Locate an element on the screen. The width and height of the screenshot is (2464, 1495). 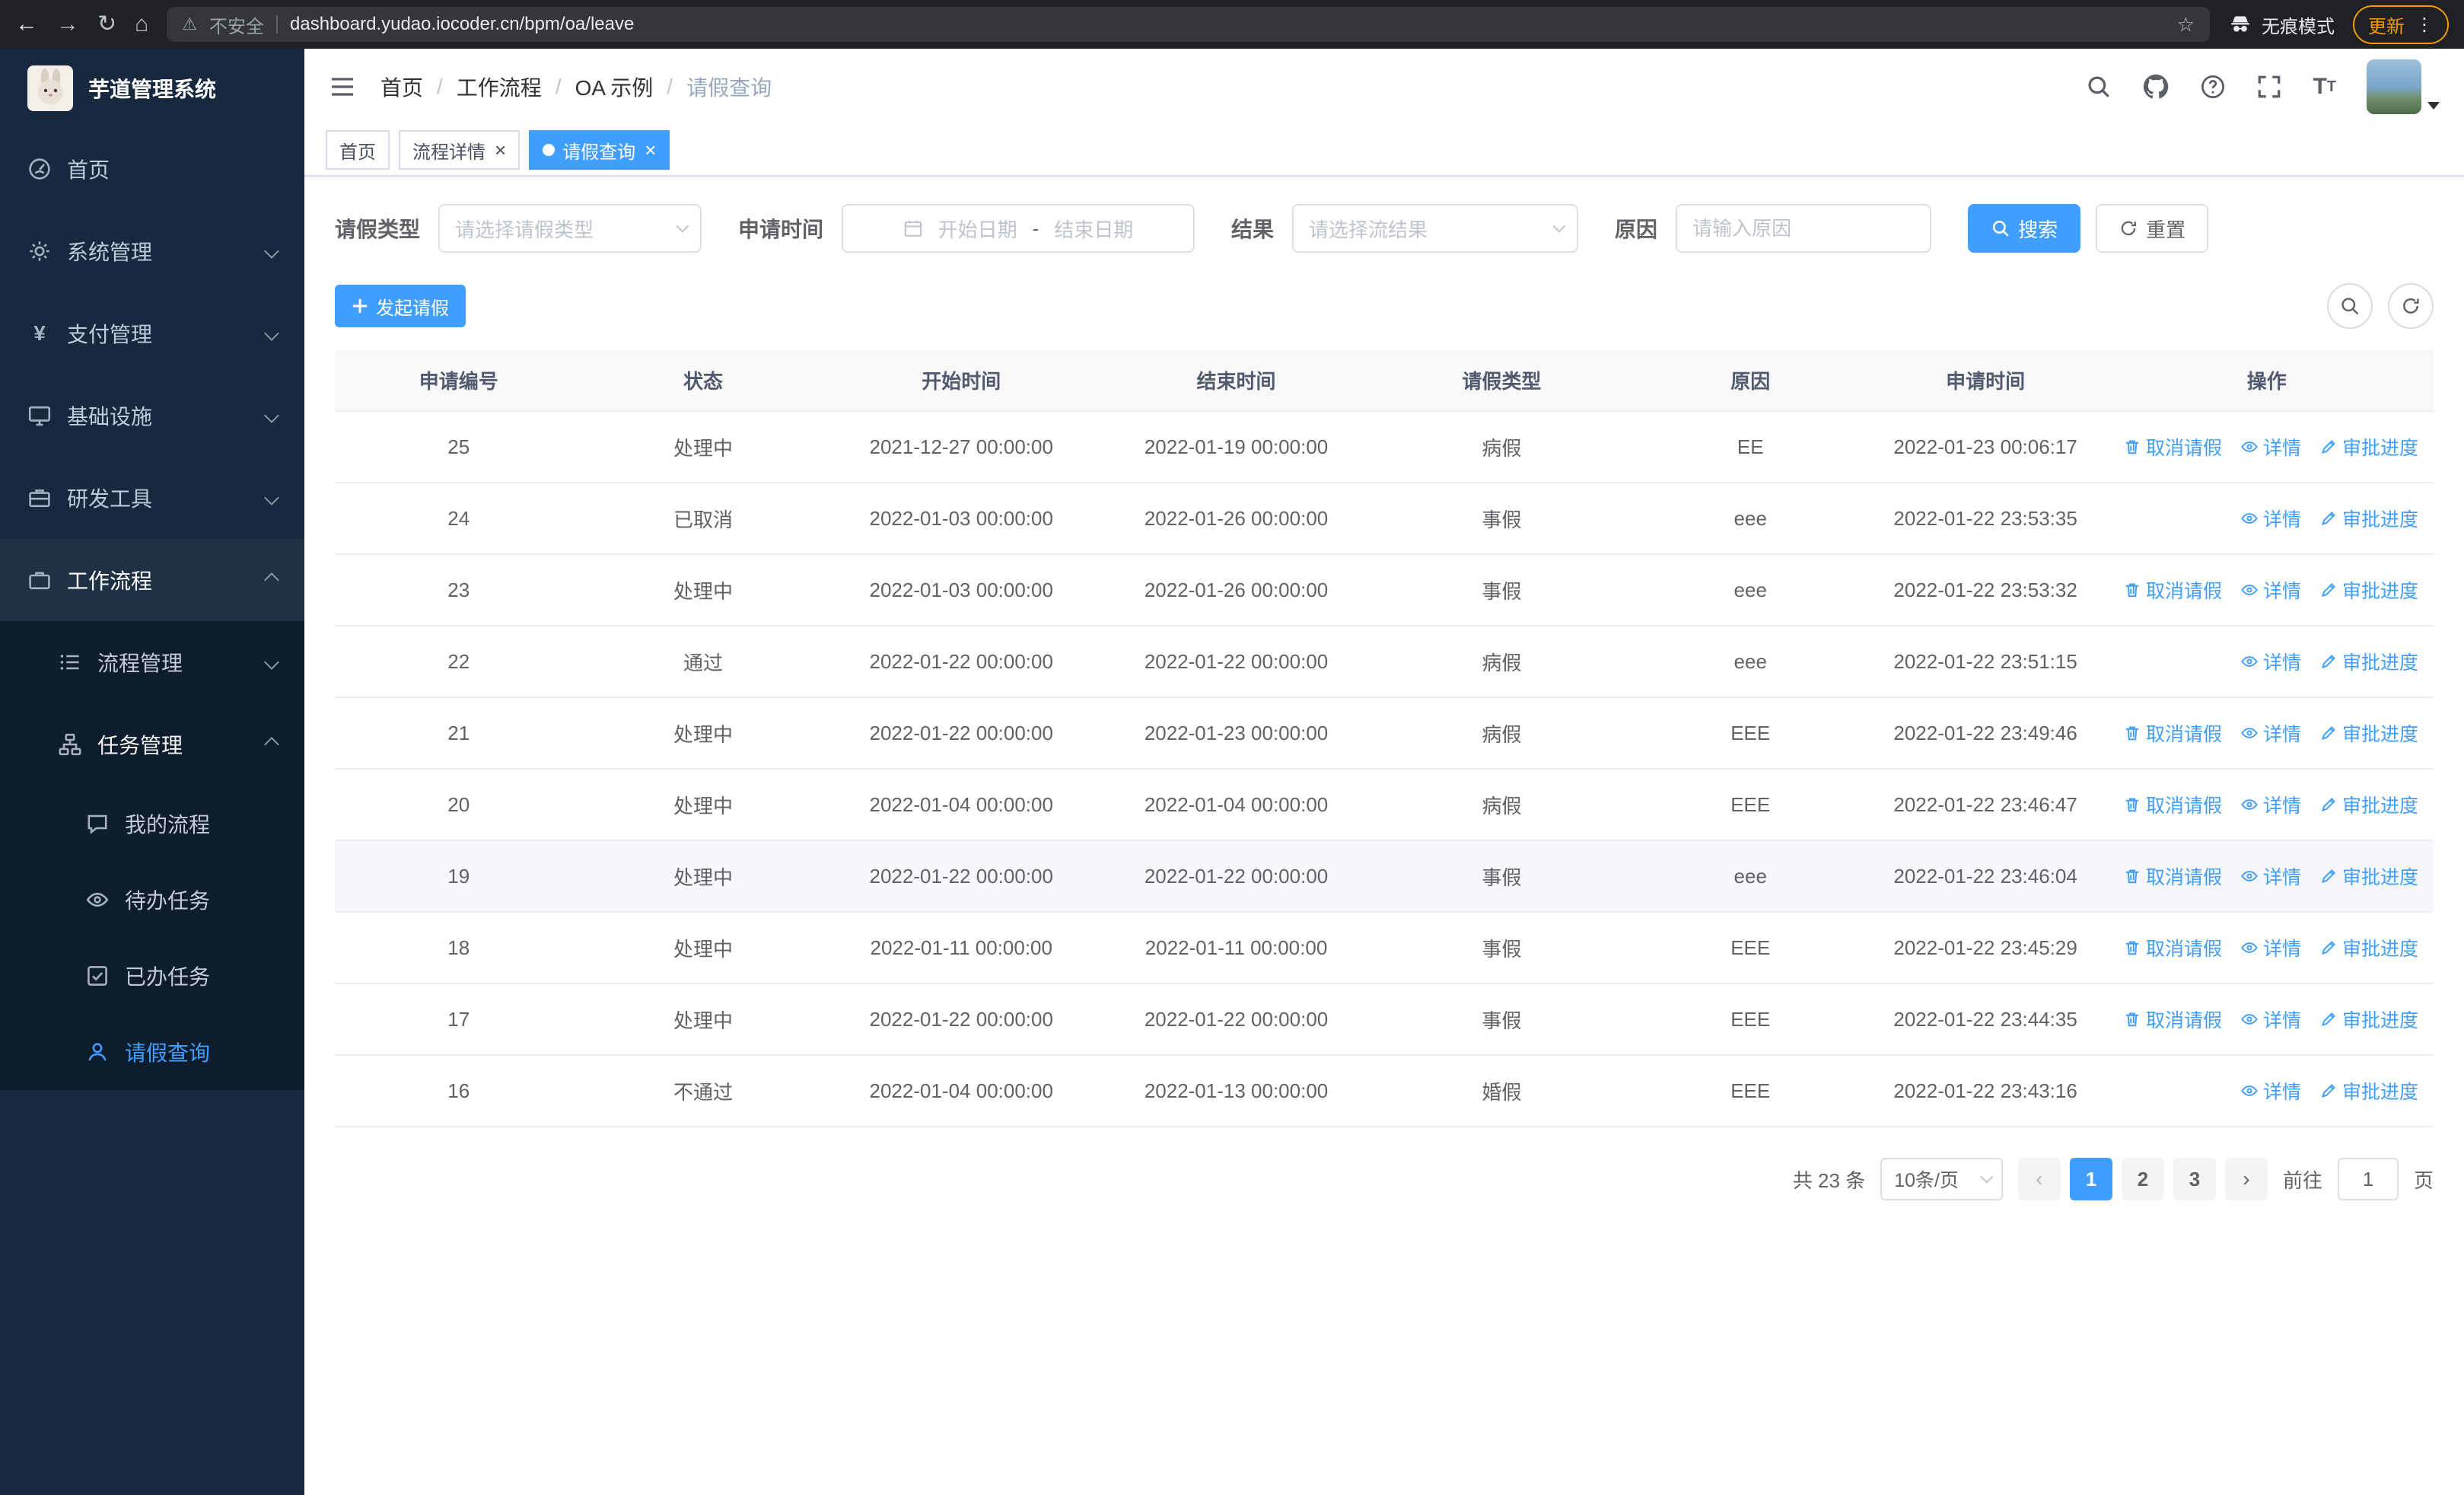
sidebar-item-task-mgmt: 任务管理 is located at coordinates (152, 744).